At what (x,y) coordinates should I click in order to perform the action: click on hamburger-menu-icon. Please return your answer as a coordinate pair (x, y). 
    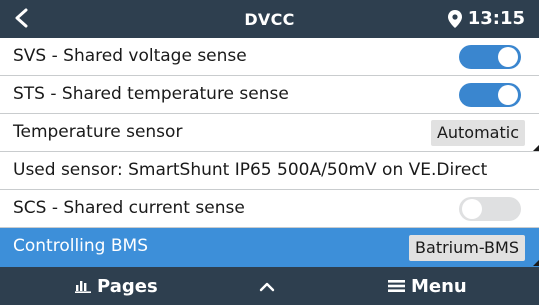
    Looking at the image, I should click on (396, 286).